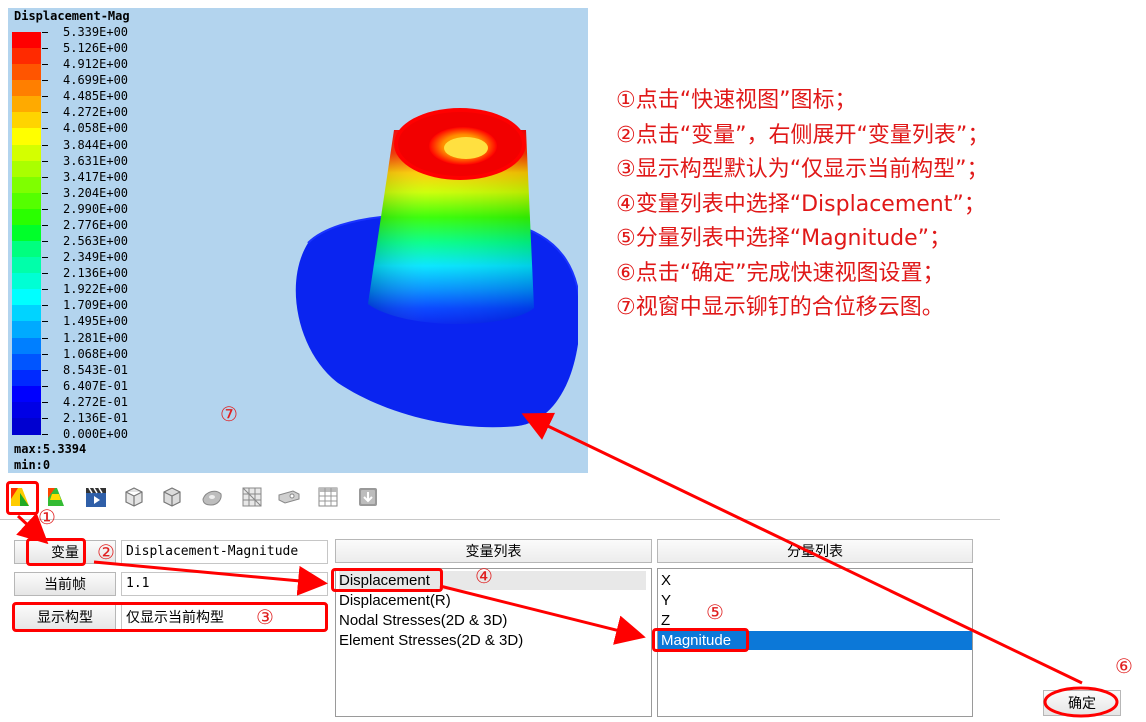 This screenshot has width=1146, height=722. What do you see at coordinates (47, 517) in the screenshot?
I see `marker-1: ①` at bounding box center [47, 517].